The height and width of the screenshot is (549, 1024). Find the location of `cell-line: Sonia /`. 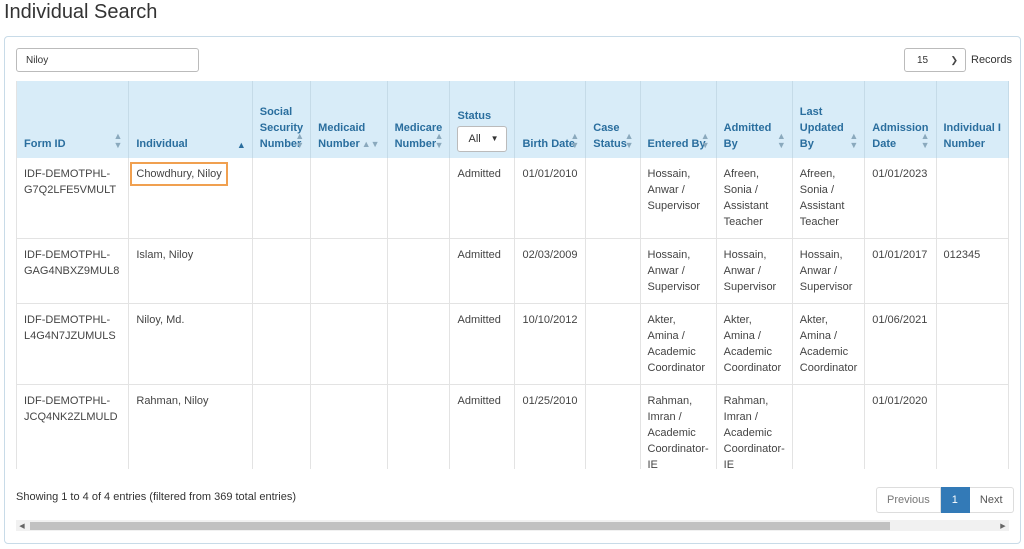

cell-line: Sonia / is located at coordinates (817, 190).